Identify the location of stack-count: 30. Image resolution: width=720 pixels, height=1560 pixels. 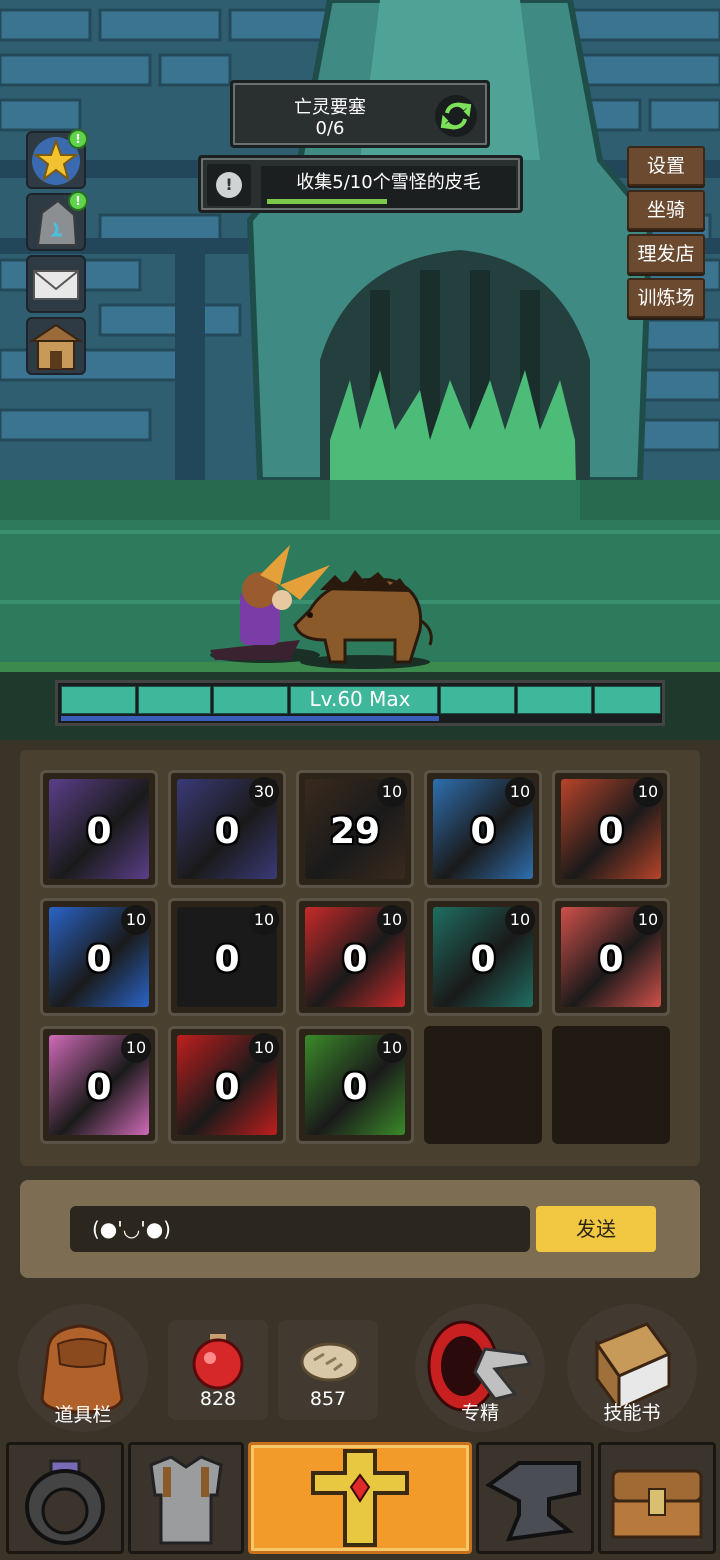
(264, 792).